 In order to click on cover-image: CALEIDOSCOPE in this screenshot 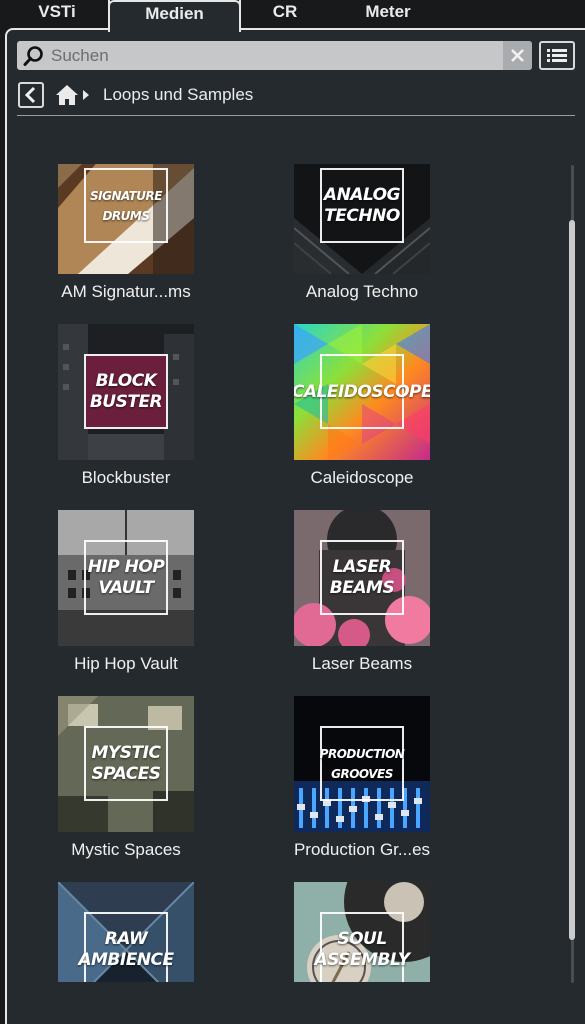, I will do `click(362, 392)`.